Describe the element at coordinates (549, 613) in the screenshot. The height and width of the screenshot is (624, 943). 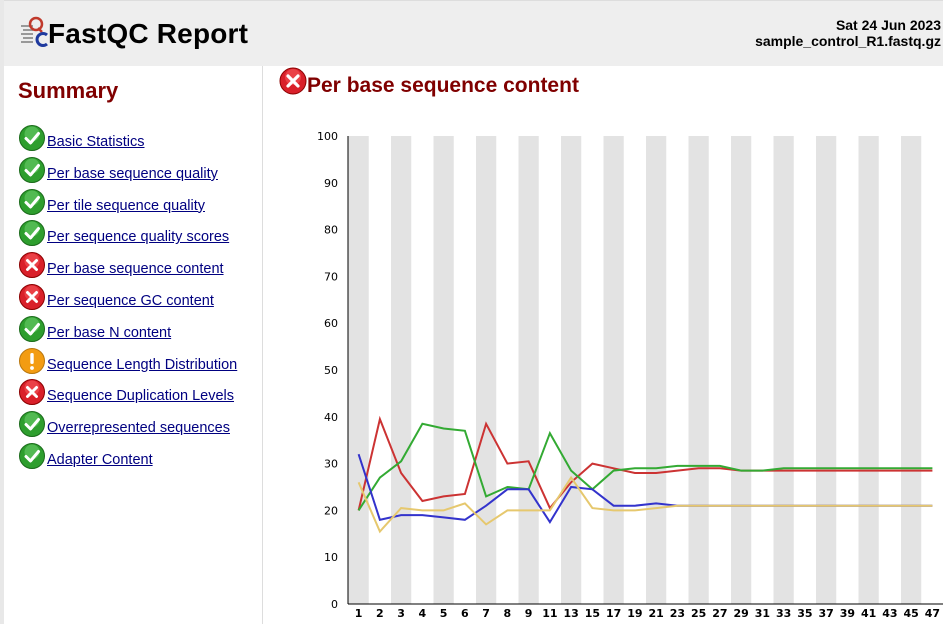
I see `x-tick-label: 11` at that location.